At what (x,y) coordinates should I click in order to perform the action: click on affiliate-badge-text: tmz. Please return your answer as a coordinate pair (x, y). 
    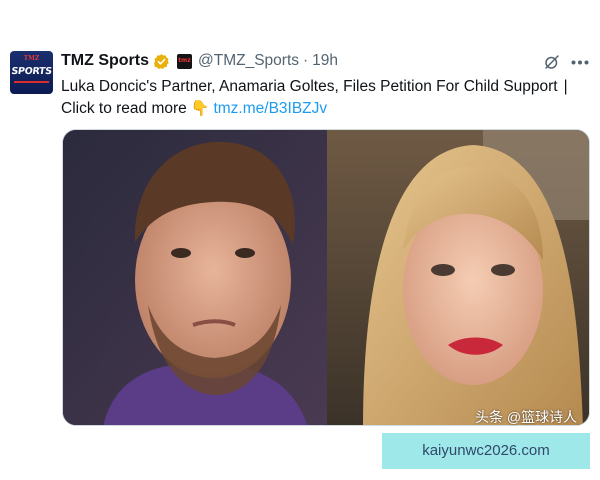
    Looking at the image, I should click on (184, 60).